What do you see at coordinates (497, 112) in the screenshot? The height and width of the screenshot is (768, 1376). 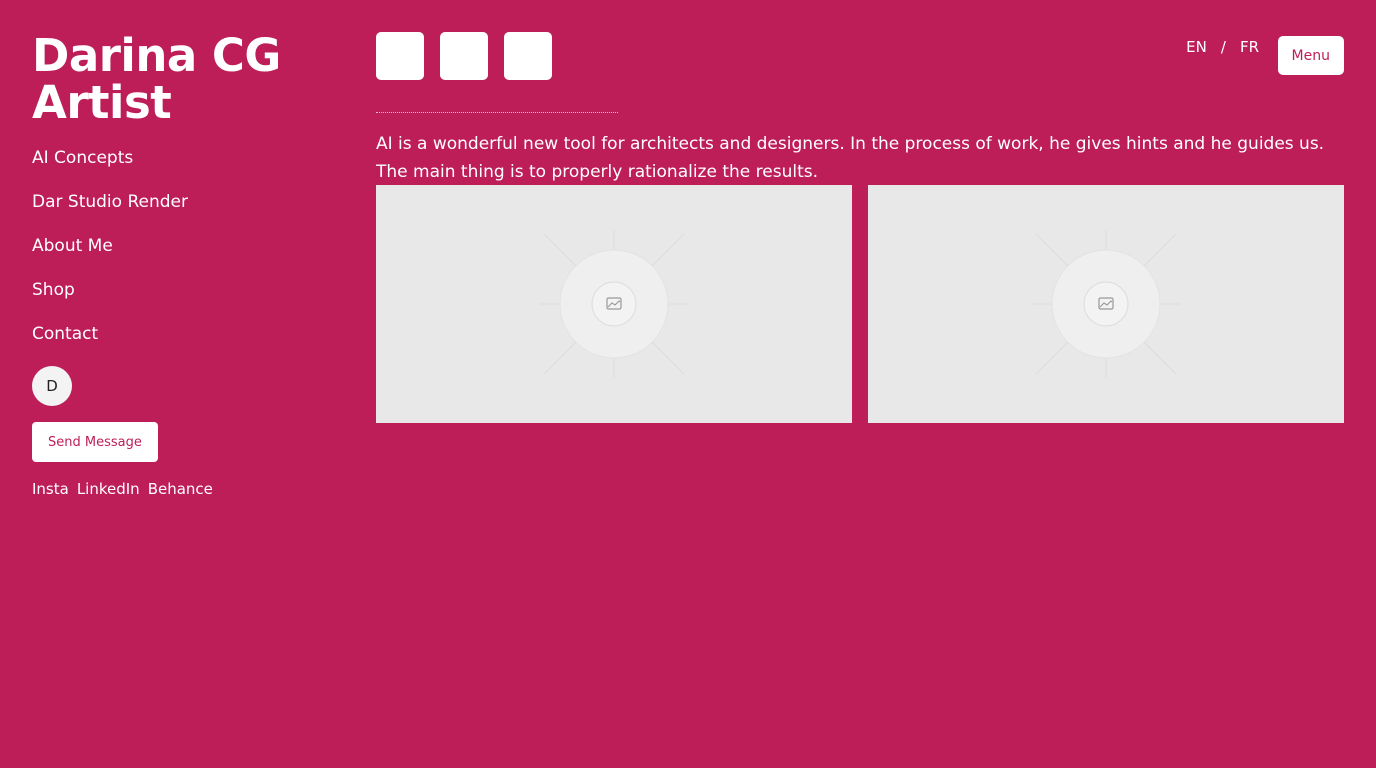 I see `divider` at bounding box center [497, 112].